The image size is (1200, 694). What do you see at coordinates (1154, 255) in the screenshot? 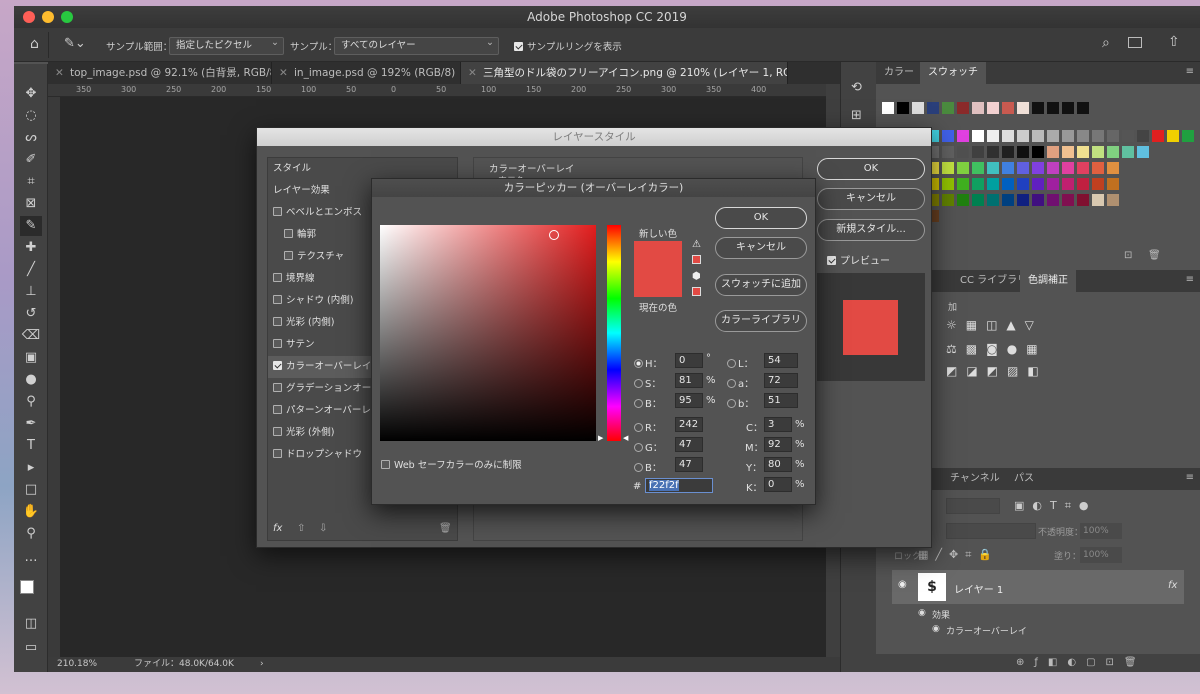
I see `trash-icon: 🗑` at bounding box center [1154, 255].